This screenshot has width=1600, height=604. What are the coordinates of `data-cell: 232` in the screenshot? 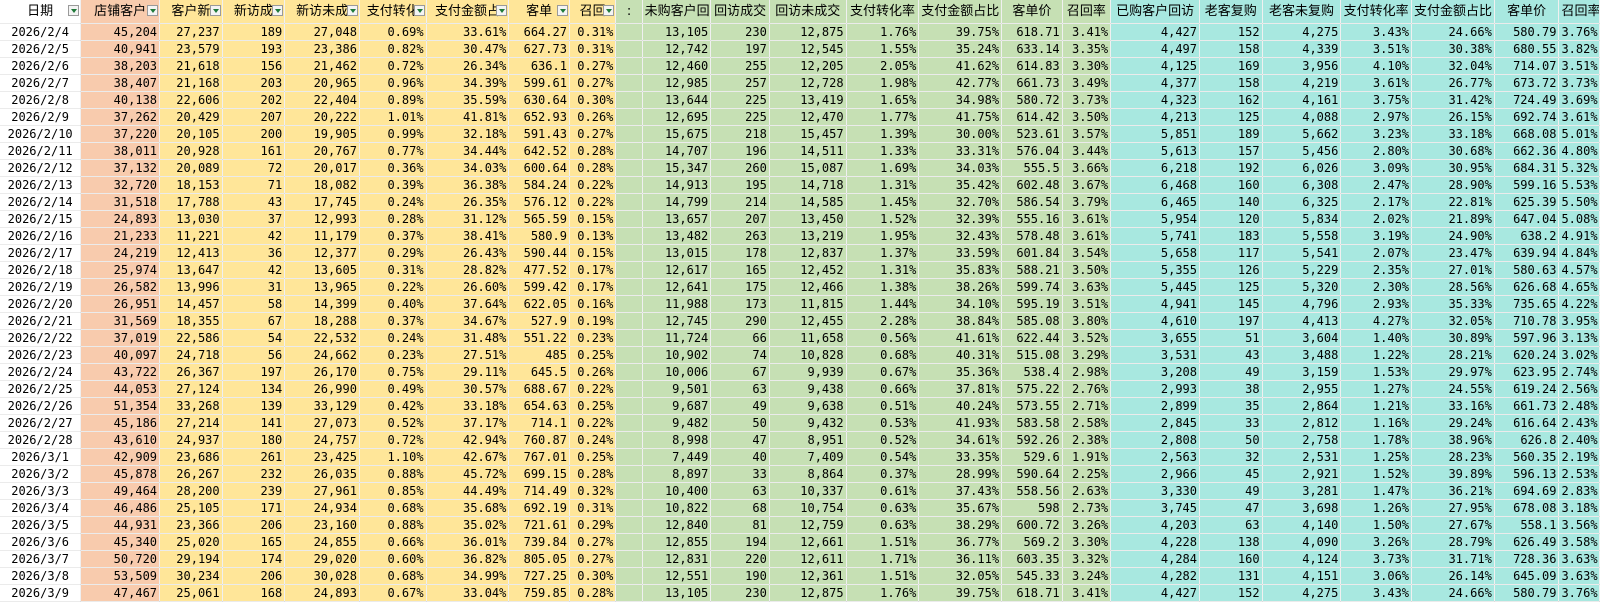 It's located at (254, 474).